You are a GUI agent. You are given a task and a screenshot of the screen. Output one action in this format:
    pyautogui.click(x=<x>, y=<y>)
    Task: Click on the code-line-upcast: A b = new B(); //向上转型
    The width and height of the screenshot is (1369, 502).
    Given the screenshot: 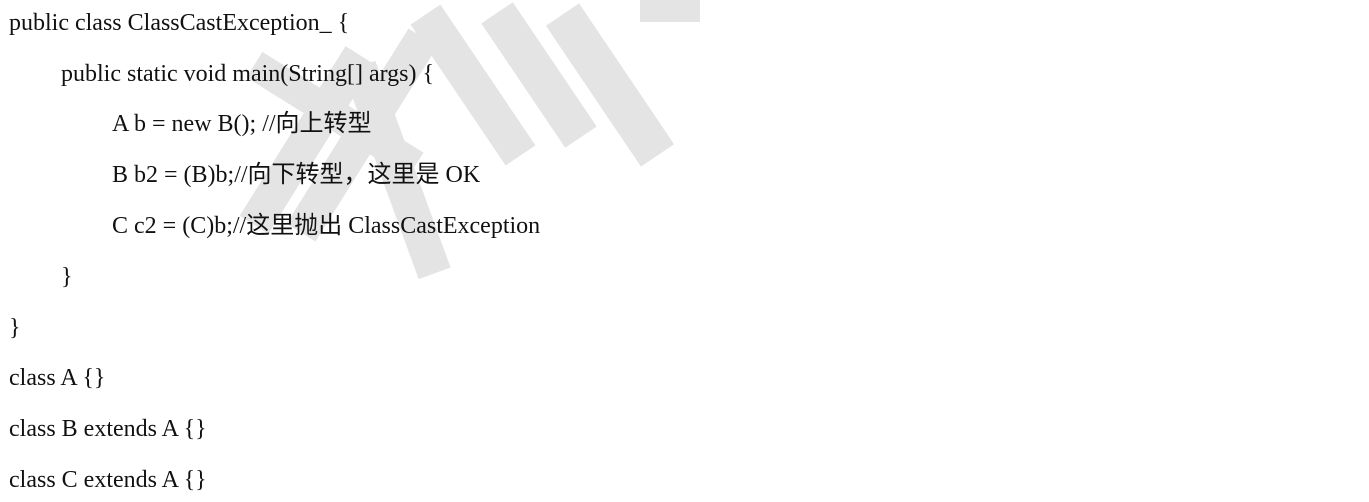 What is the action you would take?
    pyautogui.click(x=242, y=124)
    